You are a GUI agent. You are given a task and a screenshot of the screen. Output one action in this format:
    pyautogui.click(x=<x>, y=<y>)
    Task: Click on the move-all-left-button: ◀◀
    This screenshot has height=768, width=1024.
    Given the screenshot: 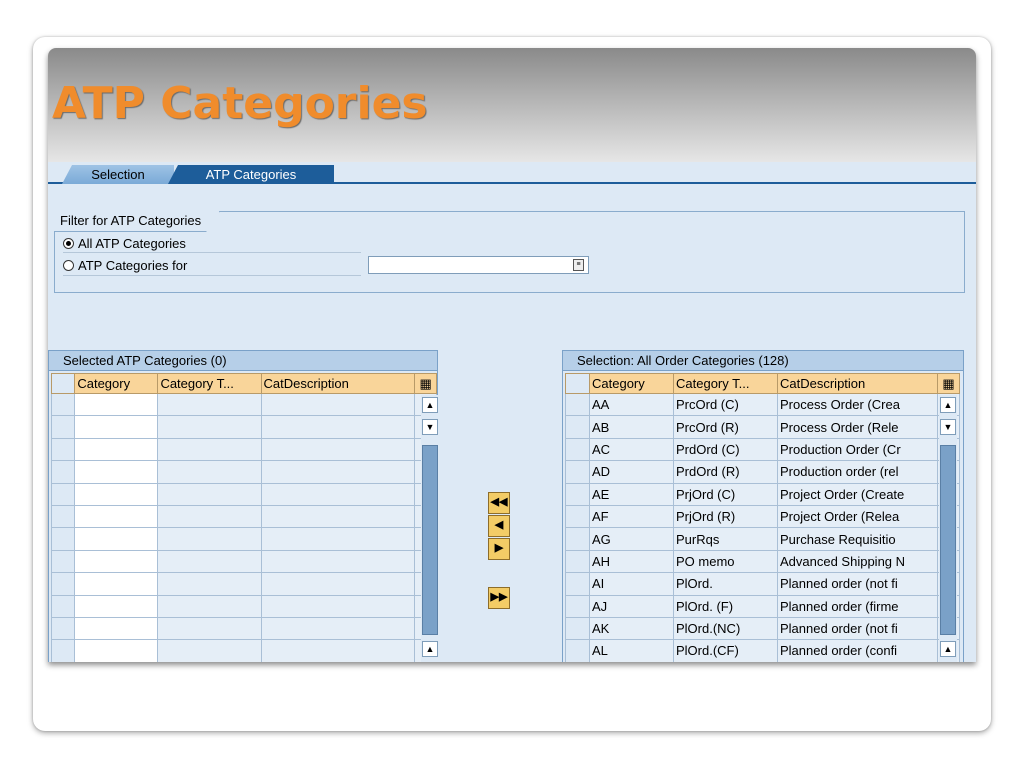 What is the action you would take?
    pyautogui.click(x=499, y=503)
    